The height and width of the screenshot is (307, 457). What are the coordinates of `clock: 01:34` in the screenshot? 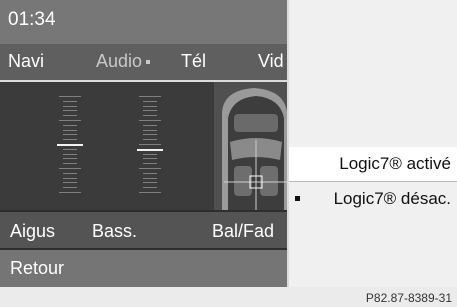 It's located at (32, 19).